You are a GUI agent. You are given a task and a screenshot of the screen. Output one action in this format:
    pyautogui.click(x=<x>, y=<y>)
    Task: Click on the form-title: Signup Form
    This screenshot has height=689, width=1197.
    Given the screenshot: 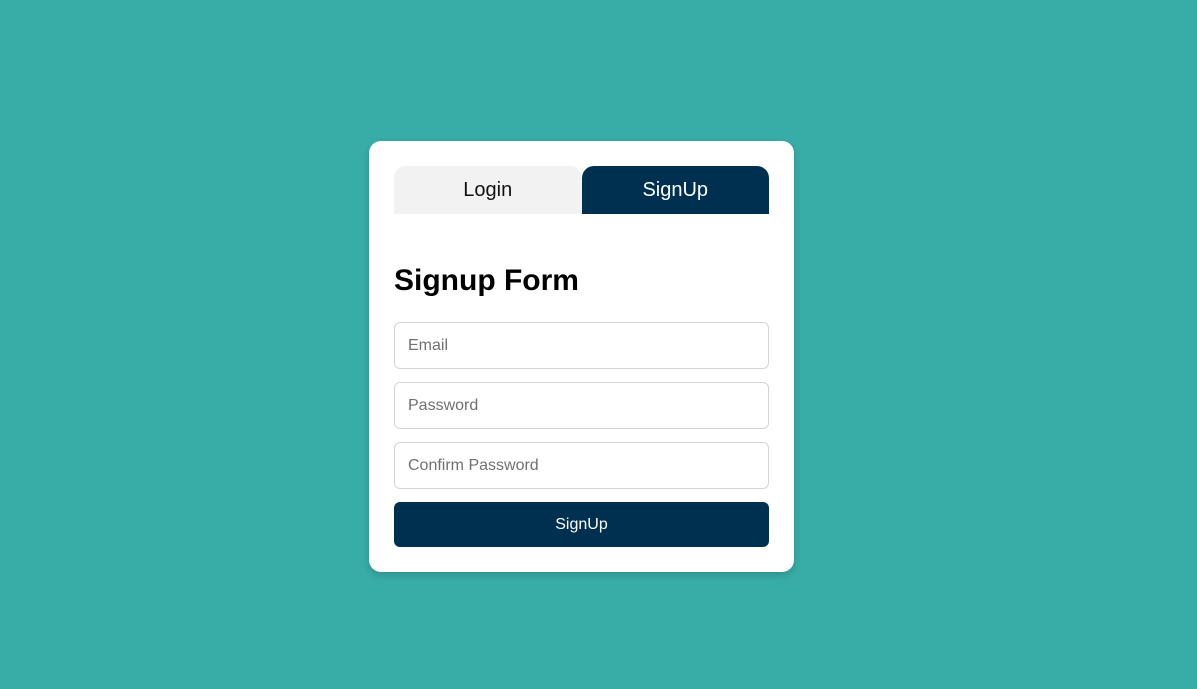 What is the action you would take?
    pyautogui.click(x=486, y=280)
    